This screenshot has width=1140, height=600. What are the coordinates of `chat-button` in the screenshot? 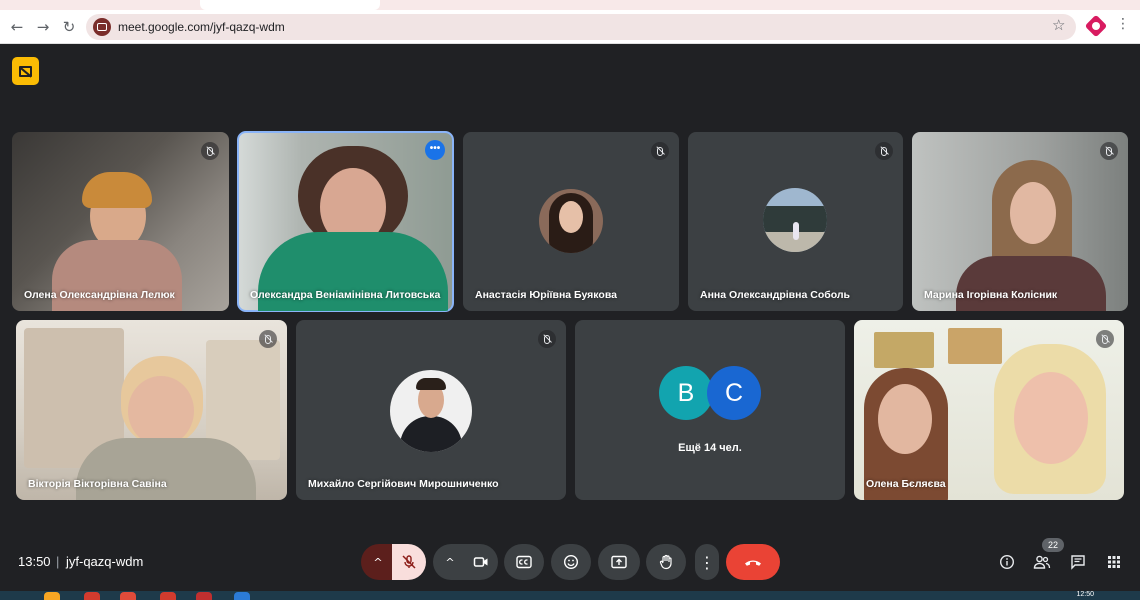 It's located at (1078, 562).